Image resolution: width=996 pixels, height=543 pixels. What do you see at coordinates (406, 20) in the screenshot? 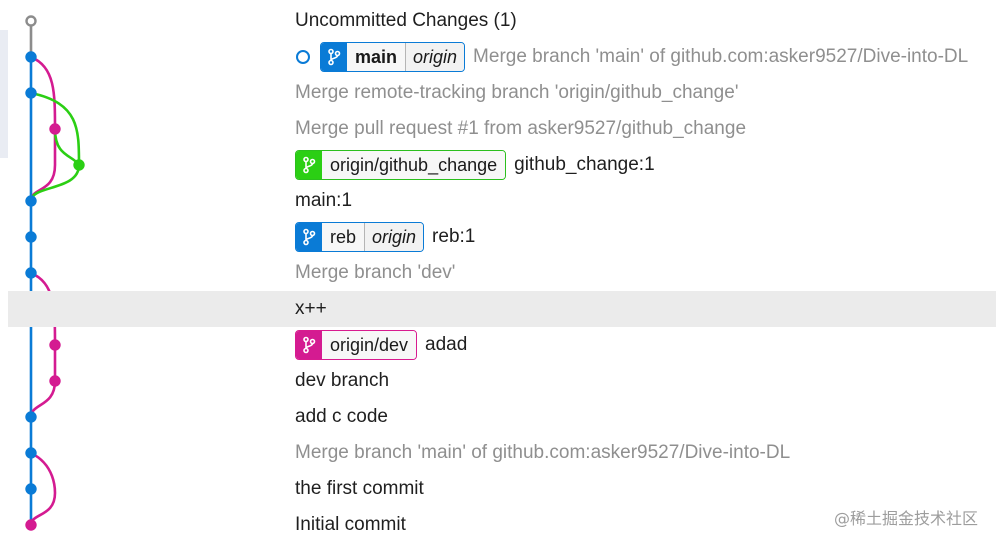
I see `commit-message: Uncommitted Changes (1)` at bounding box center [406, 20].